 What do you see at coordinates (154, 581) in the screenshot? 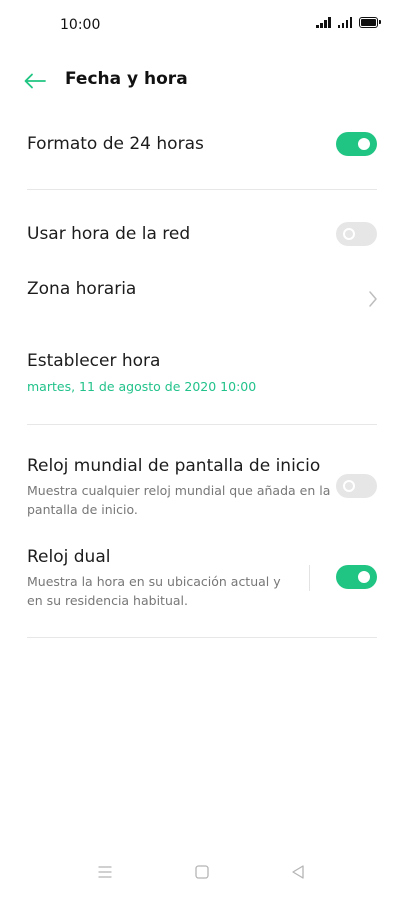
I see `dual-clock-description-line1: Muestra la hora en su ubicación actual y` at bounding box center [154, 581].